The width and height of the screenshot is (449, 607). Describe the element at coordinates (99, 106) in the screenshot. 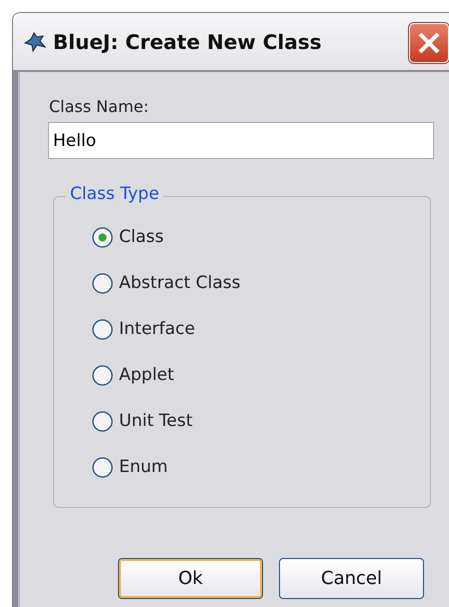

I see `field-label: Class Name:` at that location.